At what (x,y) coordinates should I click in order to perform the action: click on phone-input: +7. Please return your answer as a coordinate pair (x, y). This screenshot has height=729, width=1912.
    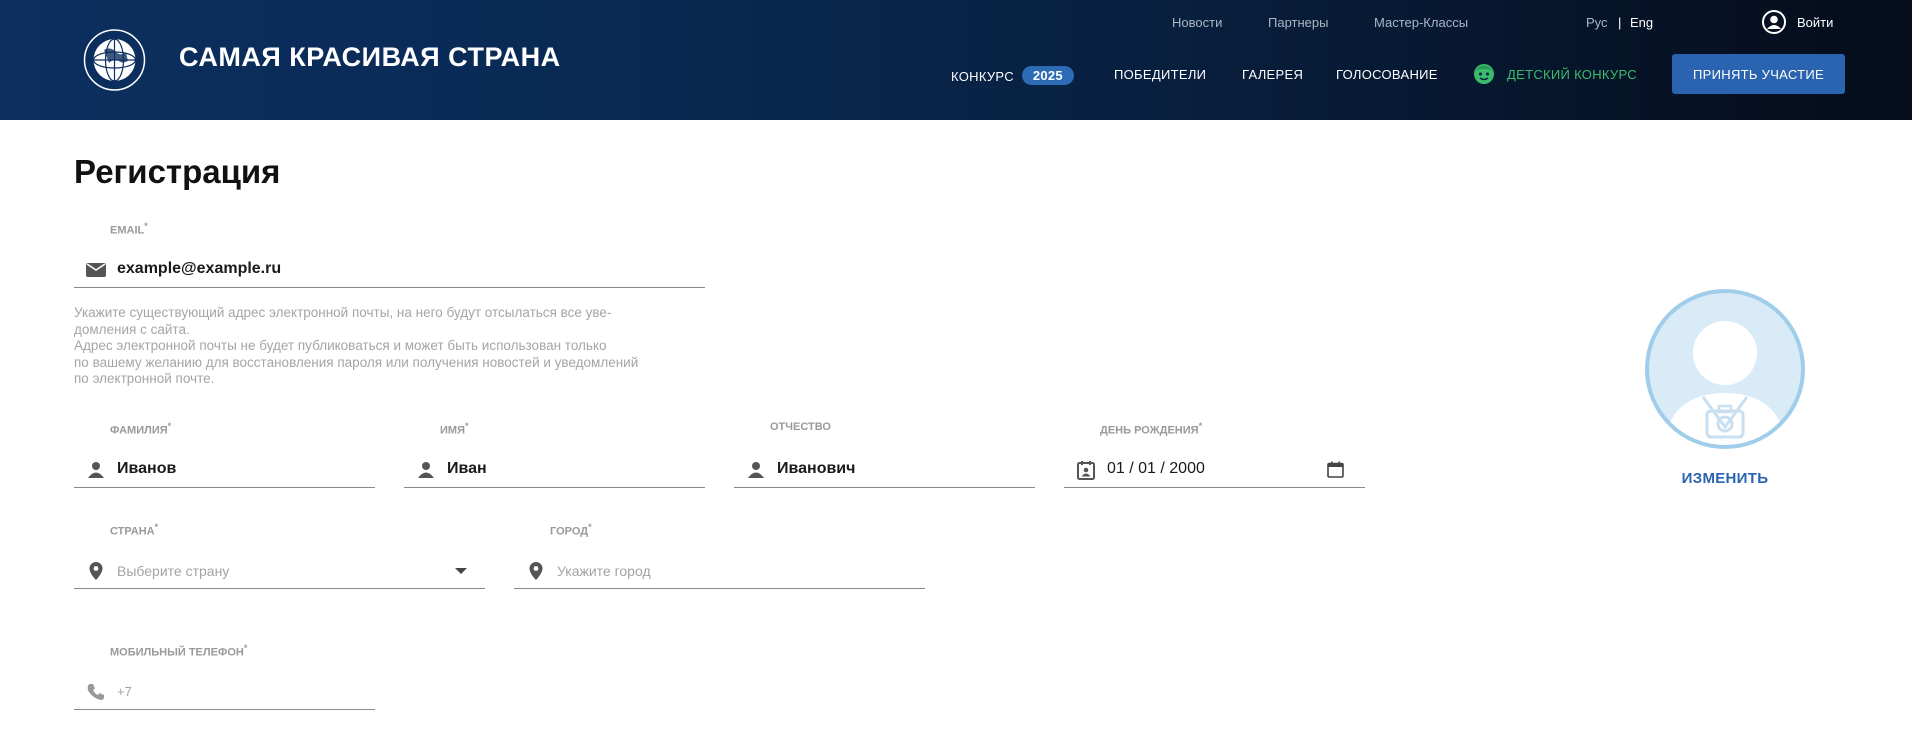
    Looking at the image, I should click on (124, 691).